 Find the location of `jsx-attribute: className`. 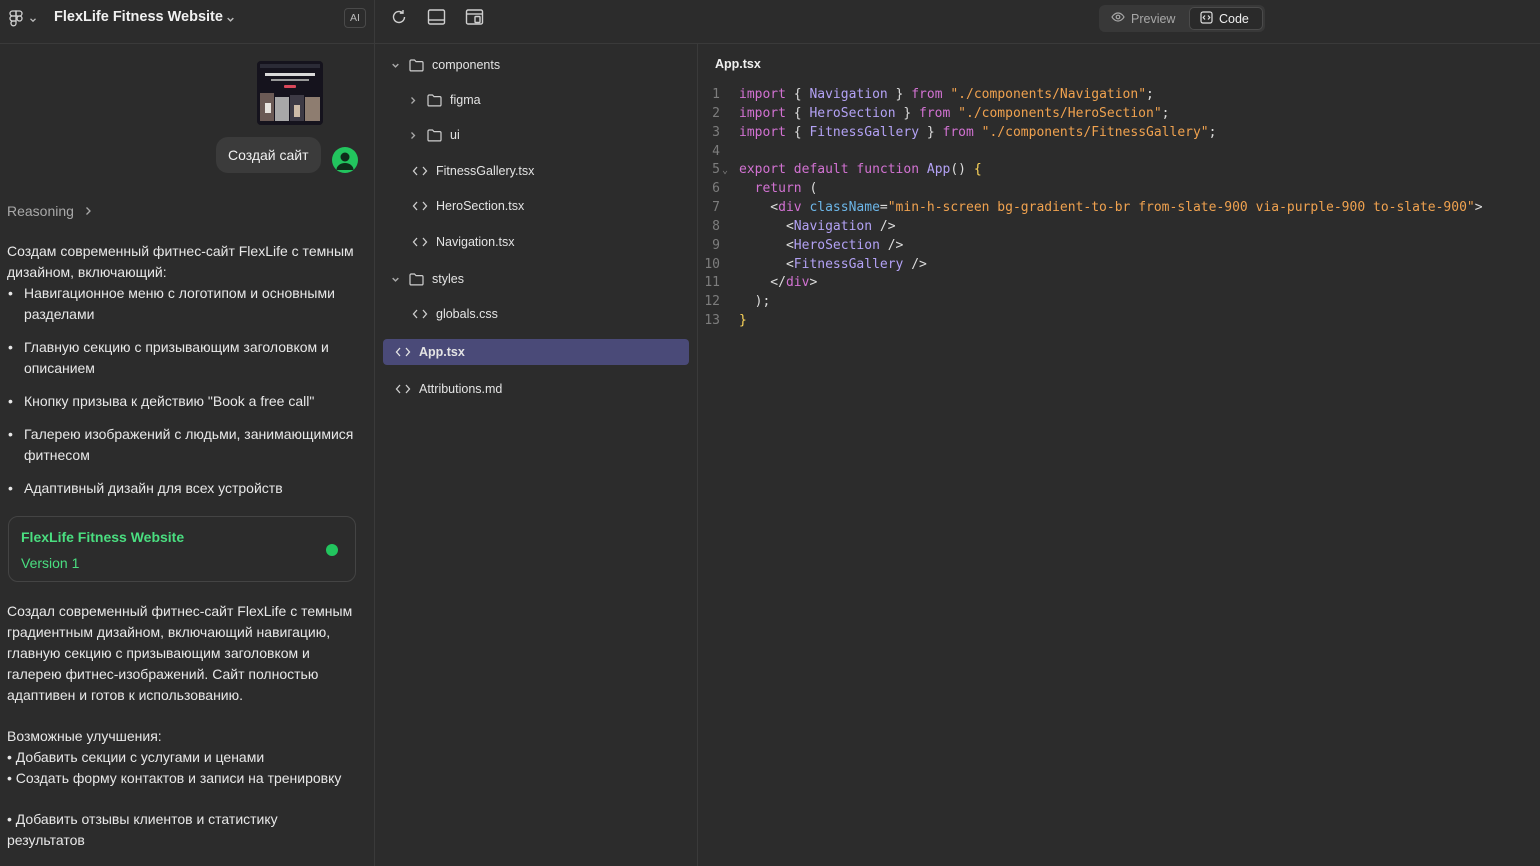

jsx-attribute: className is located at coordinates (844, 208).